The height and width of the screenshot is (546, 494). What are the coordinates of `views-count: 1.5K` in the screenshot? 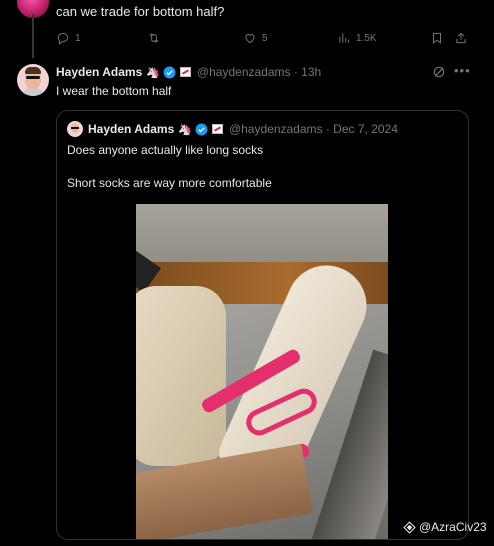 It's located at (366, 38).